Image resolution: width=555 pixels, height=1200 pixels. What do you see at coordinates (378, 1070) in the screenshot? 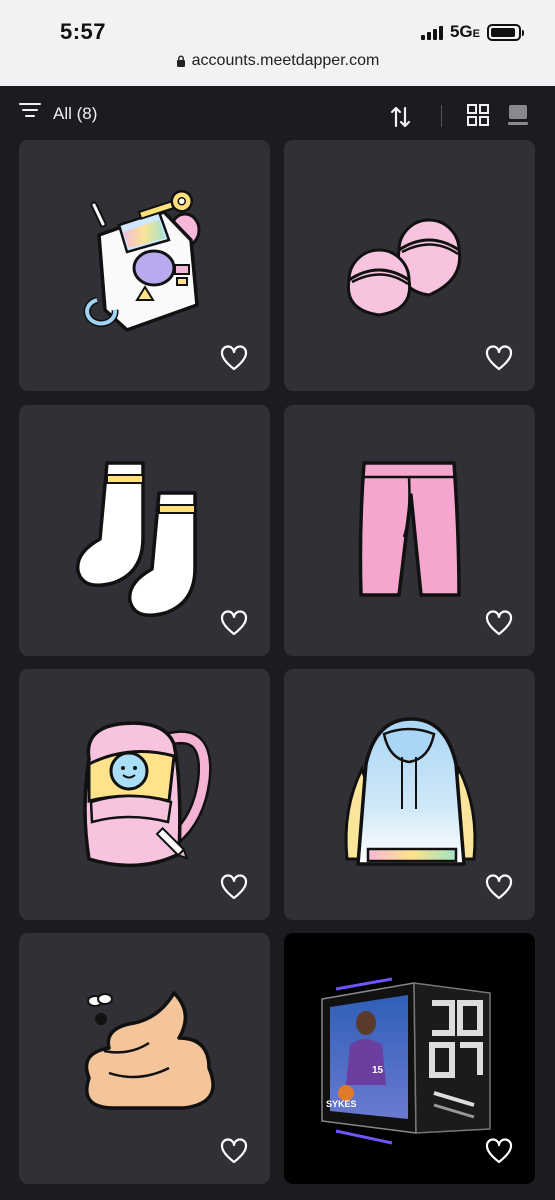
I see `svg-text: 15` at bounding box center [378, 1070].